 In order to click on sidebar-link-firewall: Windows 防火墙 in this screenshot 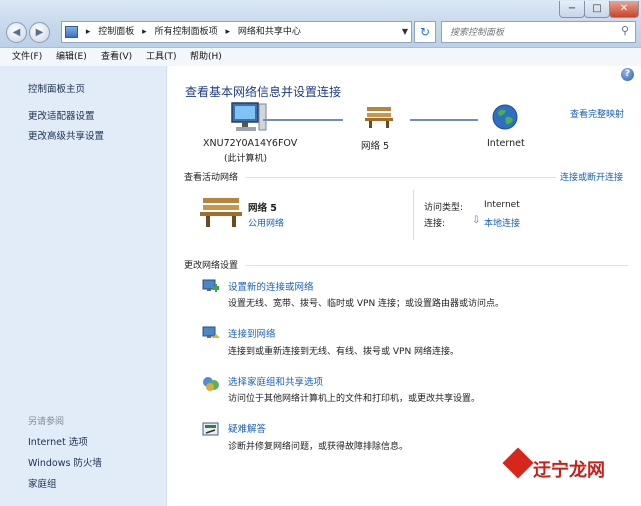, I will do `click(65, 462)`.